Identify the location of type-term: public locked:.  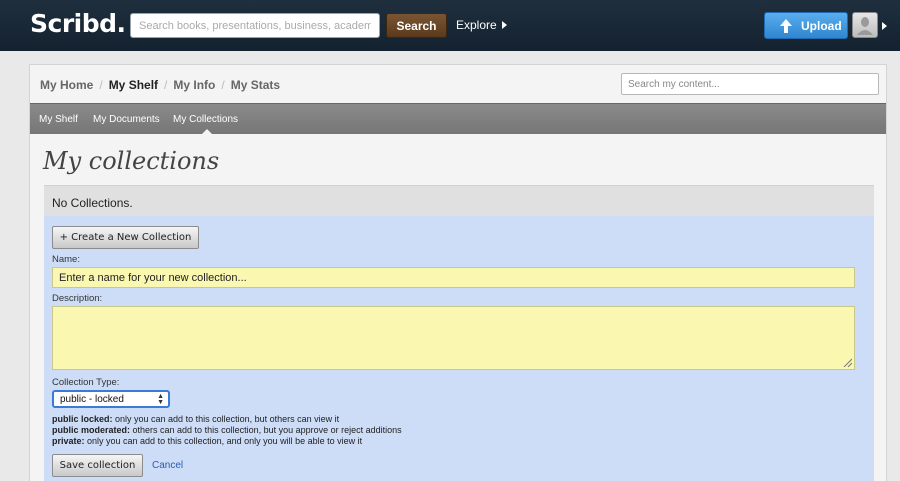
(82, 419).